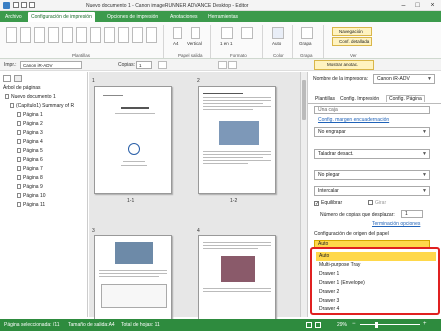 Image resolution: width=441 pixels, height=331 pixels. What do you see at coordinates (303, 194) in the screenshot?
I see `preview-scrollbar` at bounding box center [303, 194].